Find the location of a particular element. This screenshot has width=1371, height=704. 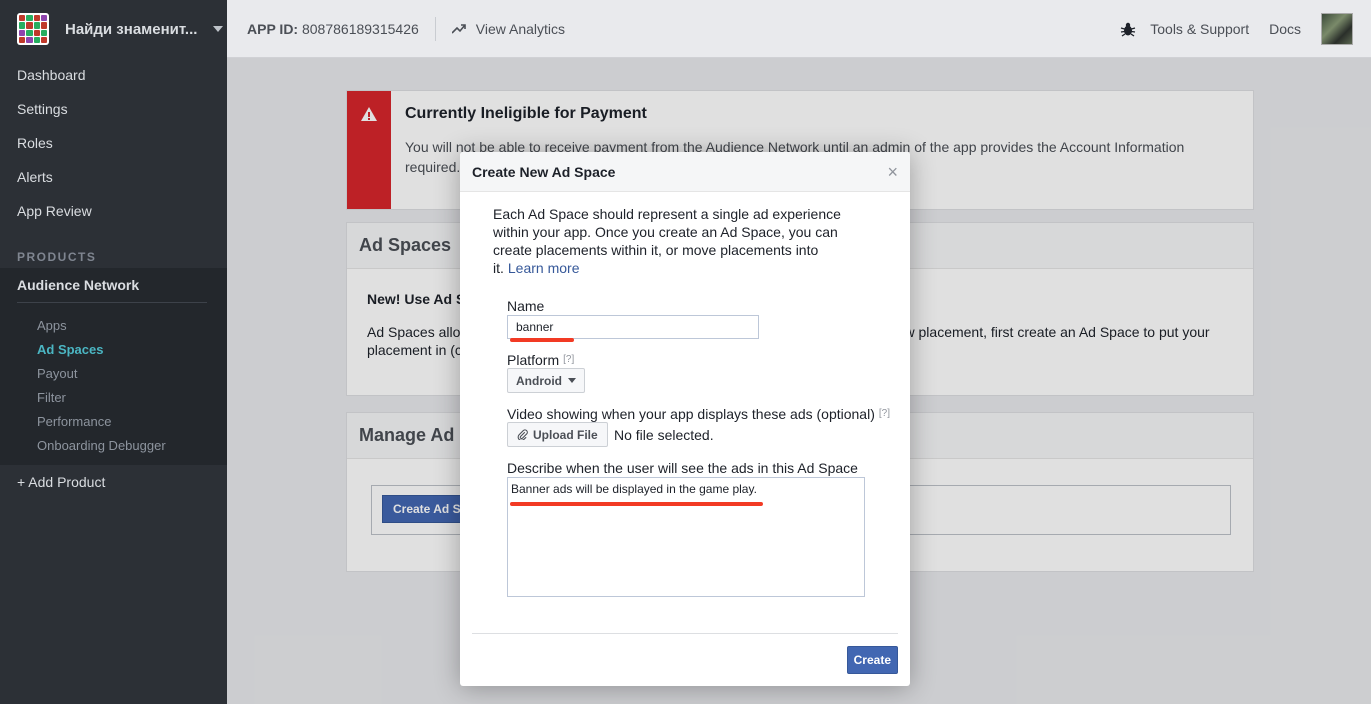

docs-link: Docs is located at coordinates (1285, 29).